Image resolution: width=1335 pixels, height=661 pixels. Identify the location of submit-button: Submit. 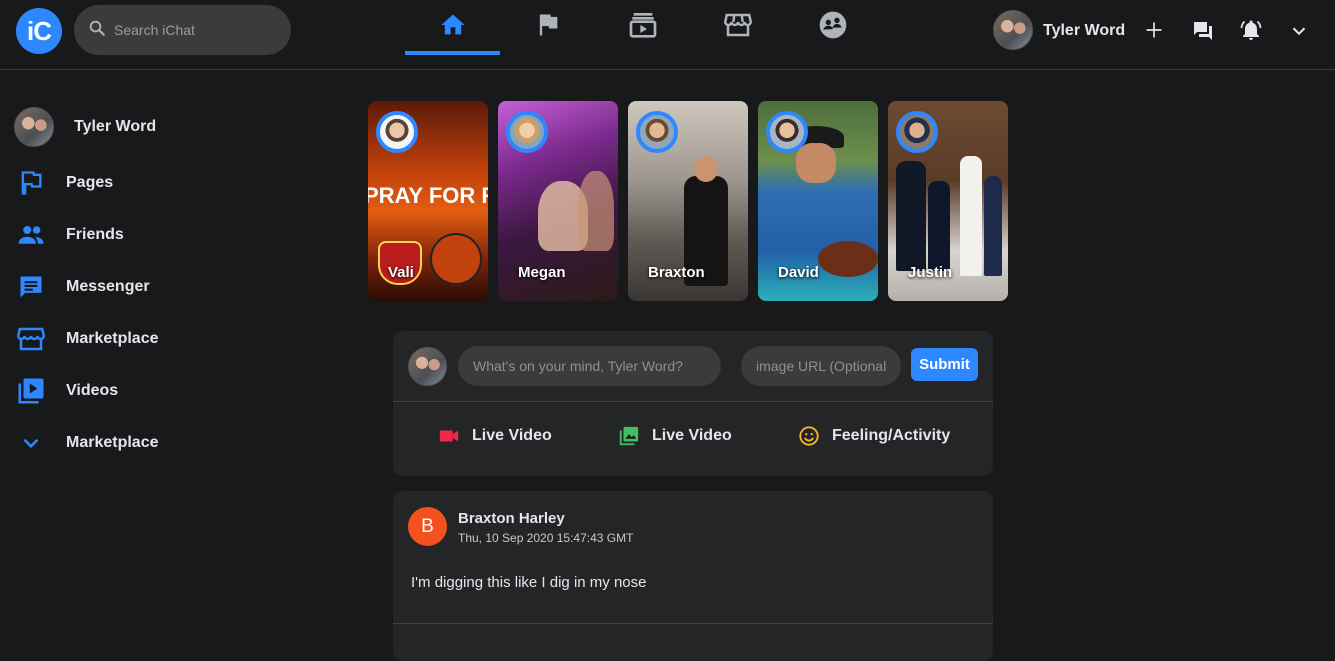
(944, 364).